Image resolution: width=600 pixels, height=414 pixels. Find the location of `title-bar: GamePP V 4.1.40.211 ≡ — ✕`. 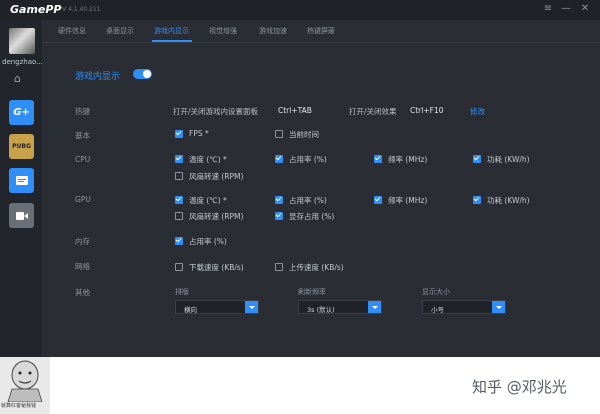

title-bar: GamePP V 4.1.40.211 ≡ — ✕ is located at coordinates (300, 10).